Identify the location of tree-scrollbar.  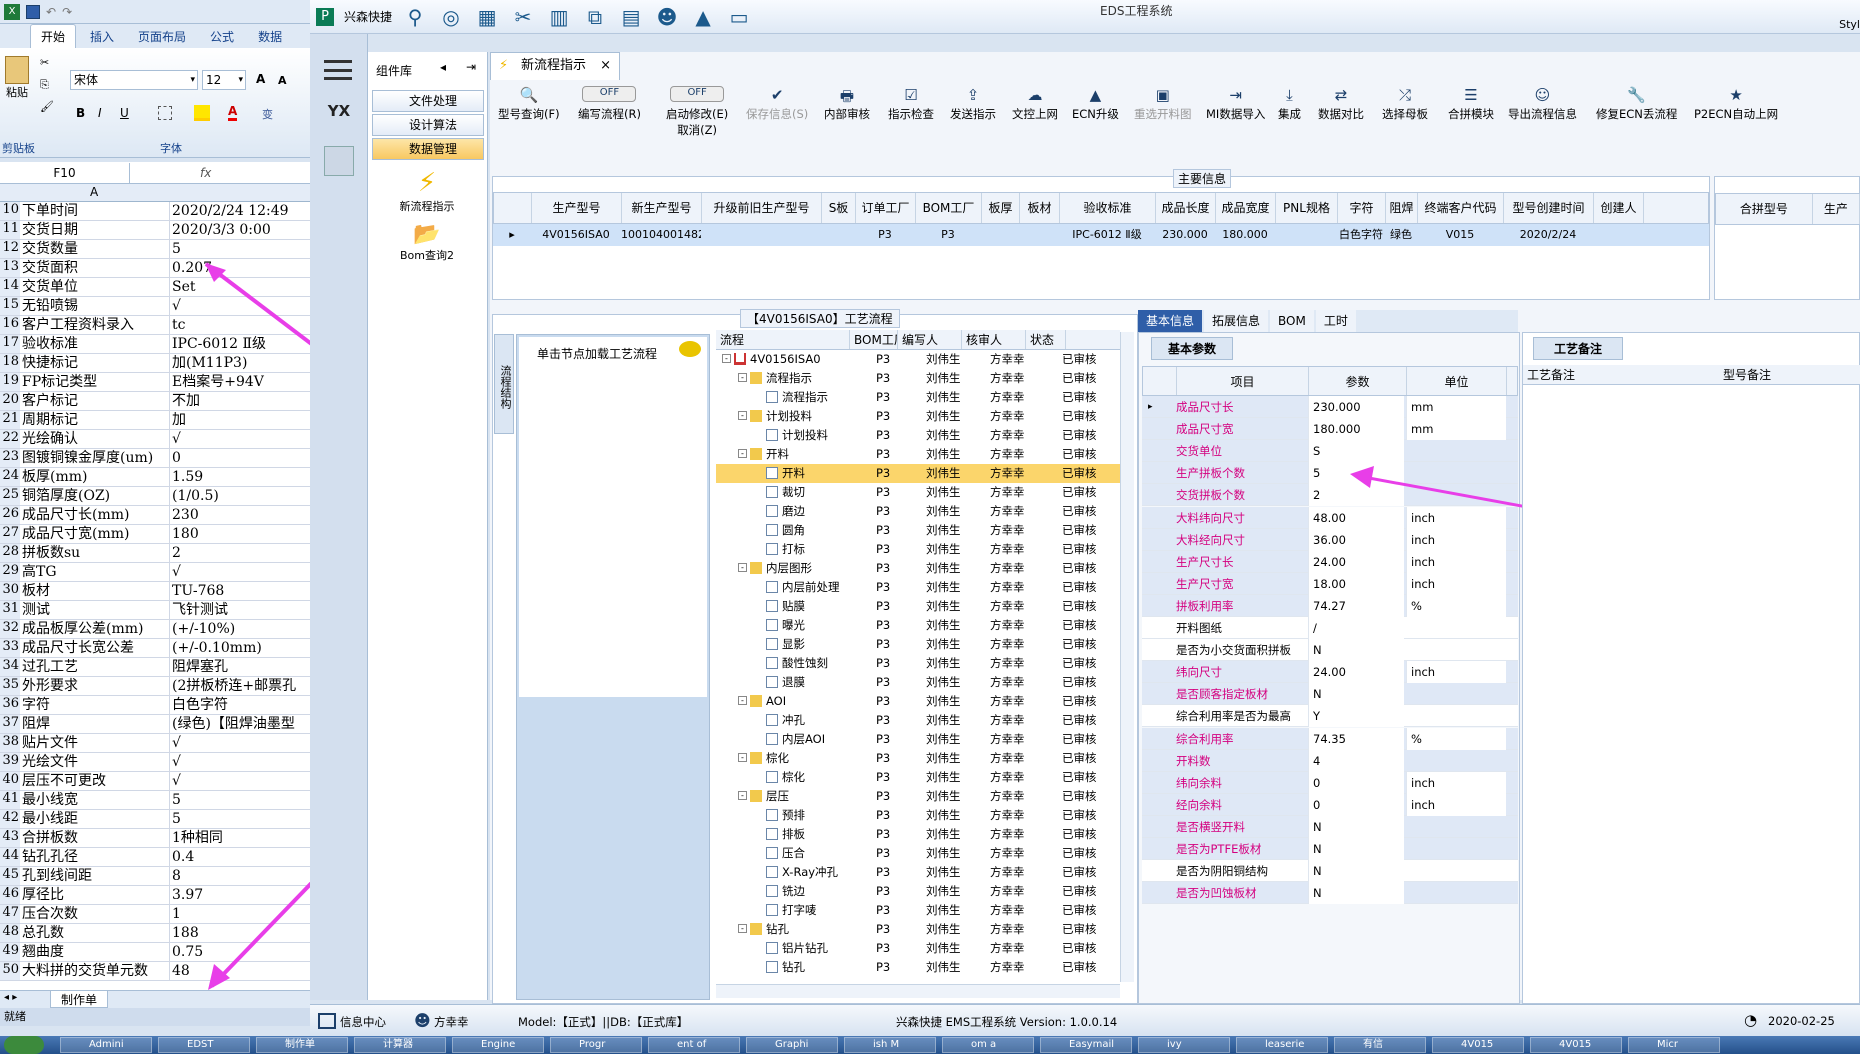
(1127, 657).